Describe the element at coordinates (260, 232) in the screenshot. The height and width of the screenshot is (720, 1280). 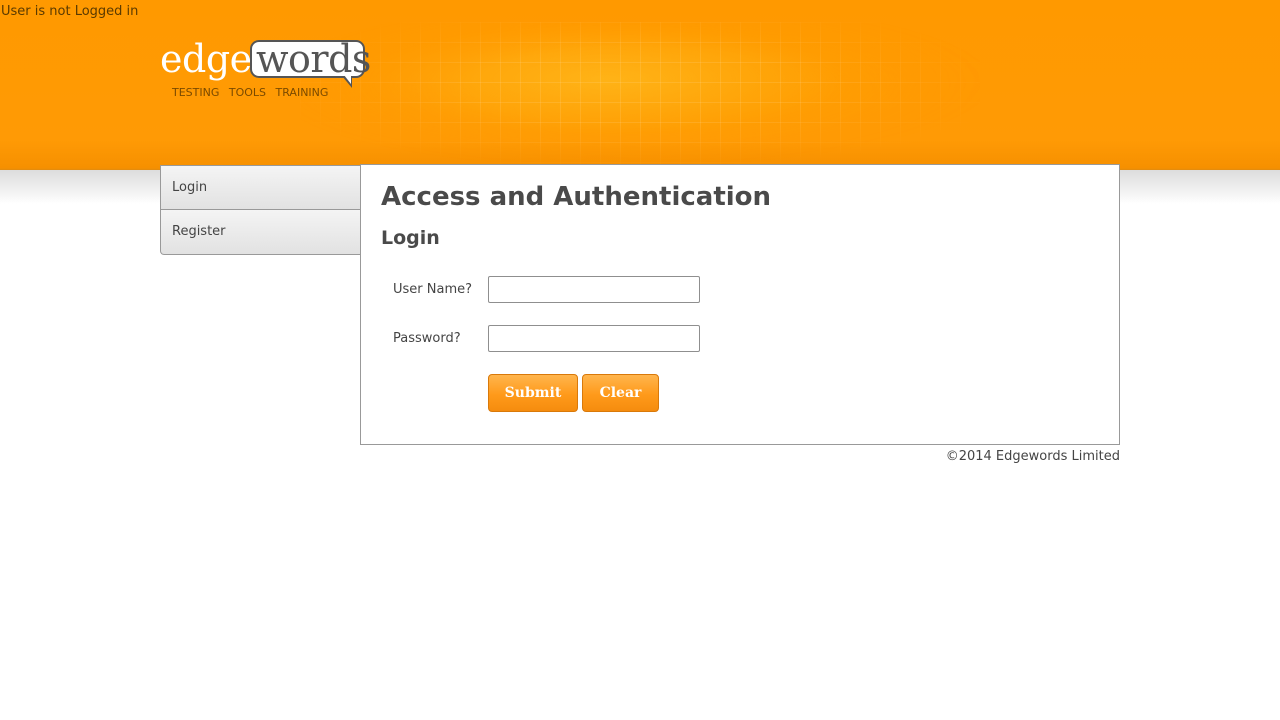
I see `sidebar-item-register: Register` at that location.